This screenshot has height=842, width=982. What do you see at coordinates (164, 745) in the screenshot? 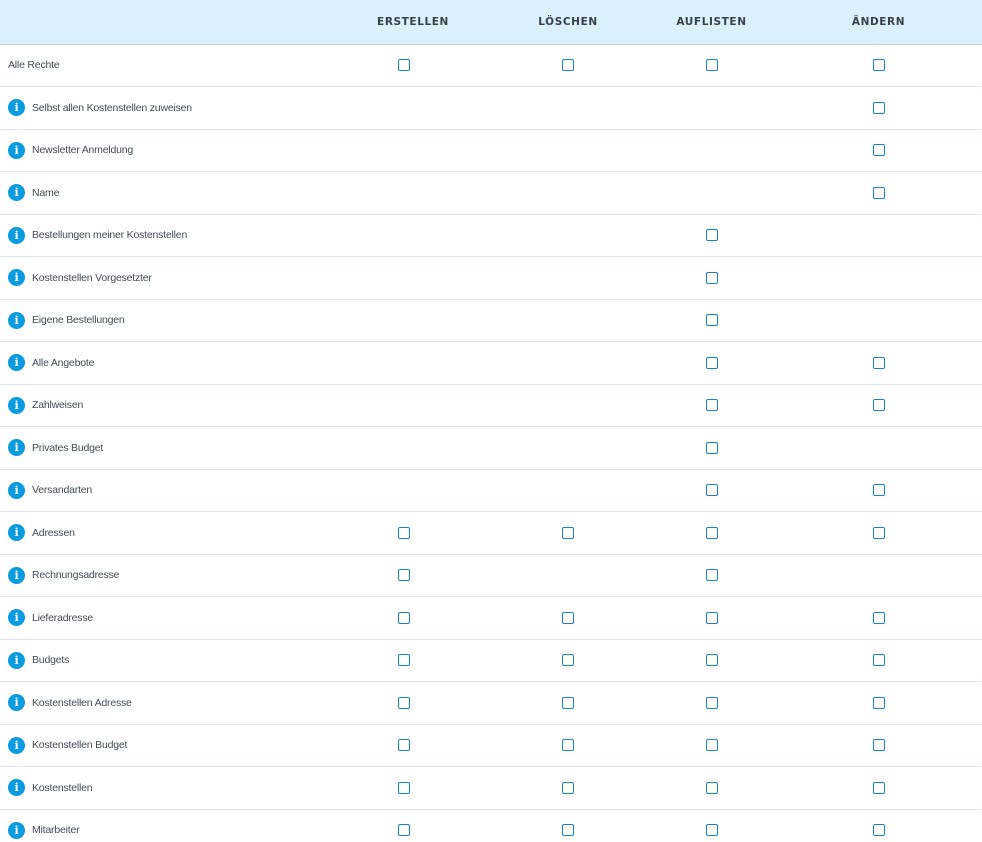
I see `row-label-wrap: i Kostenstellen Budget` at bounding box center [164, 745].